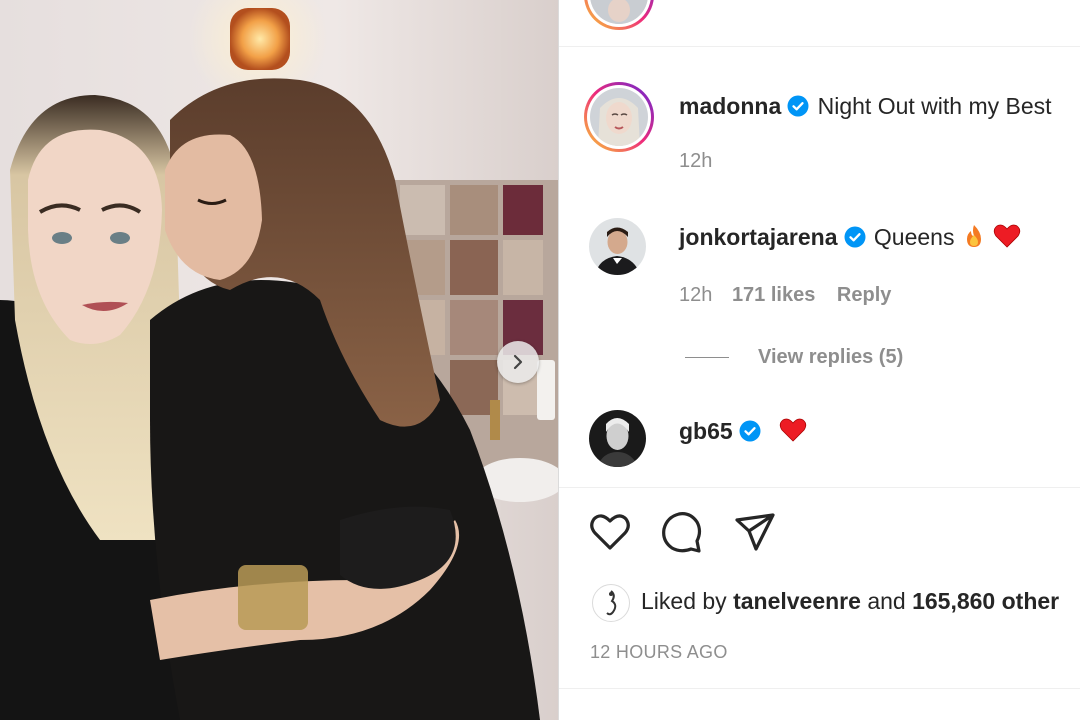 This screenshot has height=720, width=1080. Describe the element at coordinates (914, 237) in the screenshot. I see `comment-text: Queens` at that location.